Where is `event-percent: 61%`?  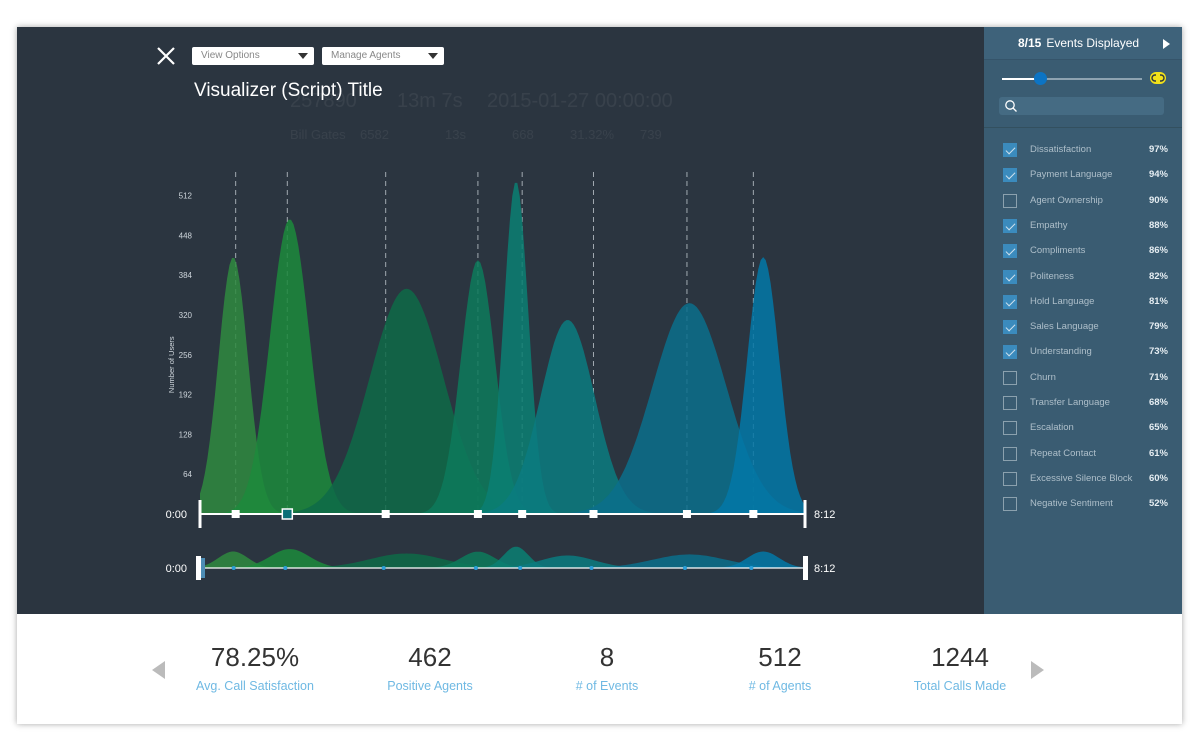
event-percent: 61% is located at coordinates (1158, 453).